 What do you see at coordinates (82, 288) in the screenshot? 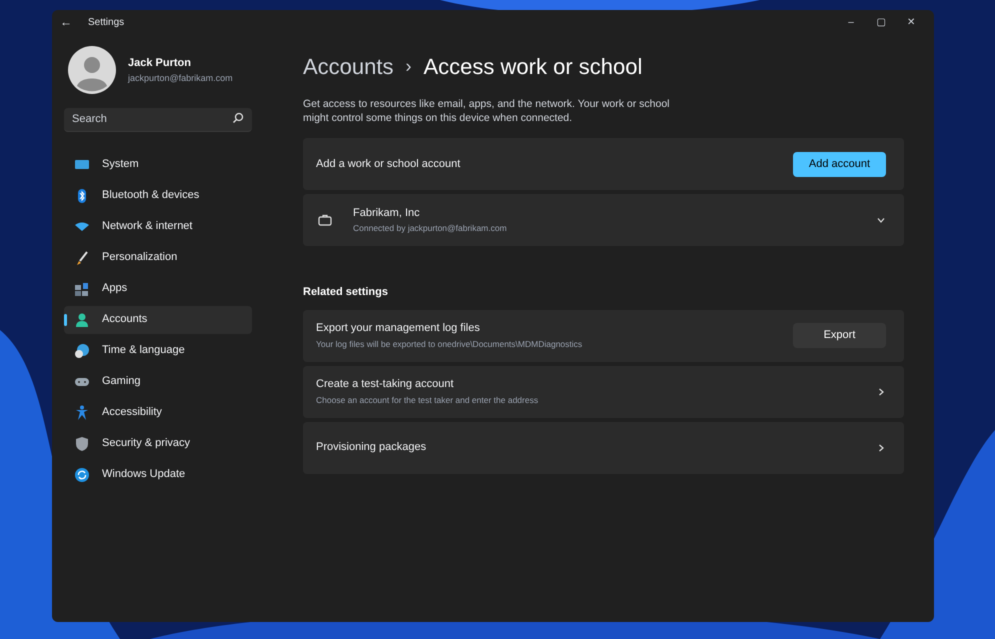
I see `apps-icon` at bounding box center [82, 288].